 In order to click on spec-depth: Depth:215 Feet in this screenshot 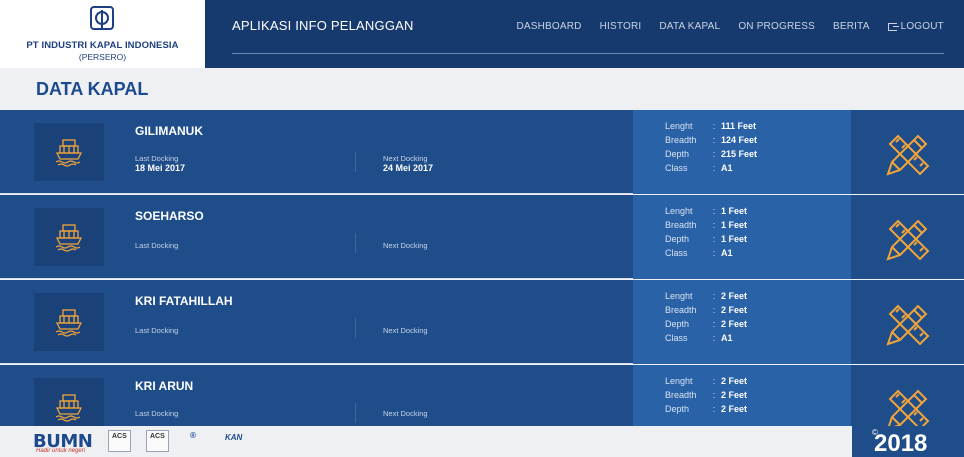, I will do `click(711, 154)`.